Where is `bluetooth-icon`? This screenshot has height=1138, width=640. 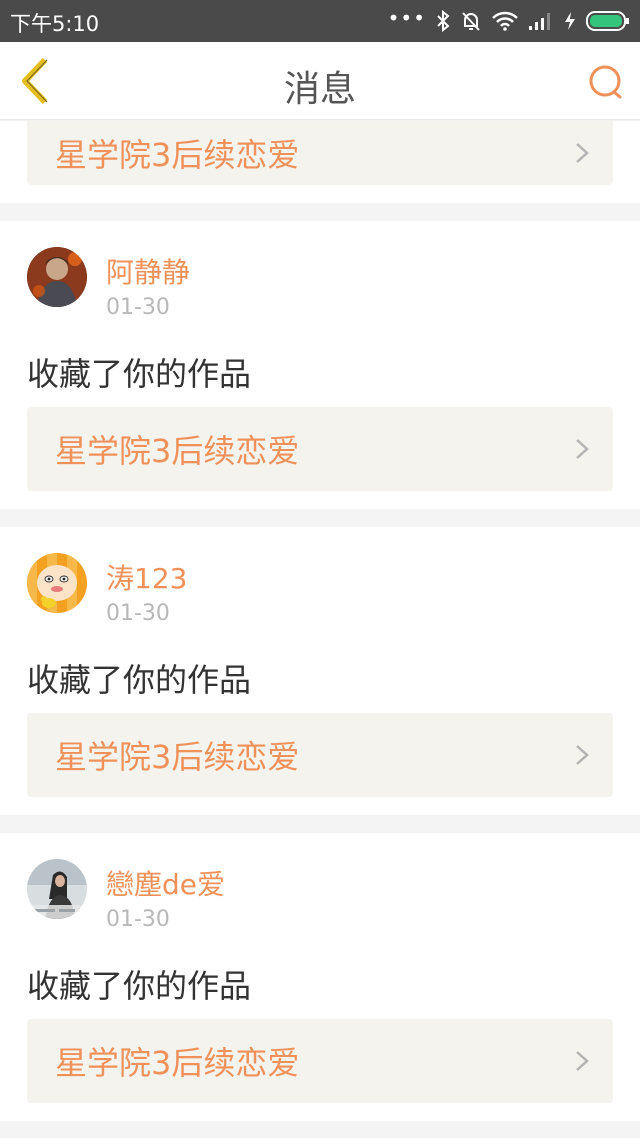
bluetooth-icon is located at coordinates (443, 21).